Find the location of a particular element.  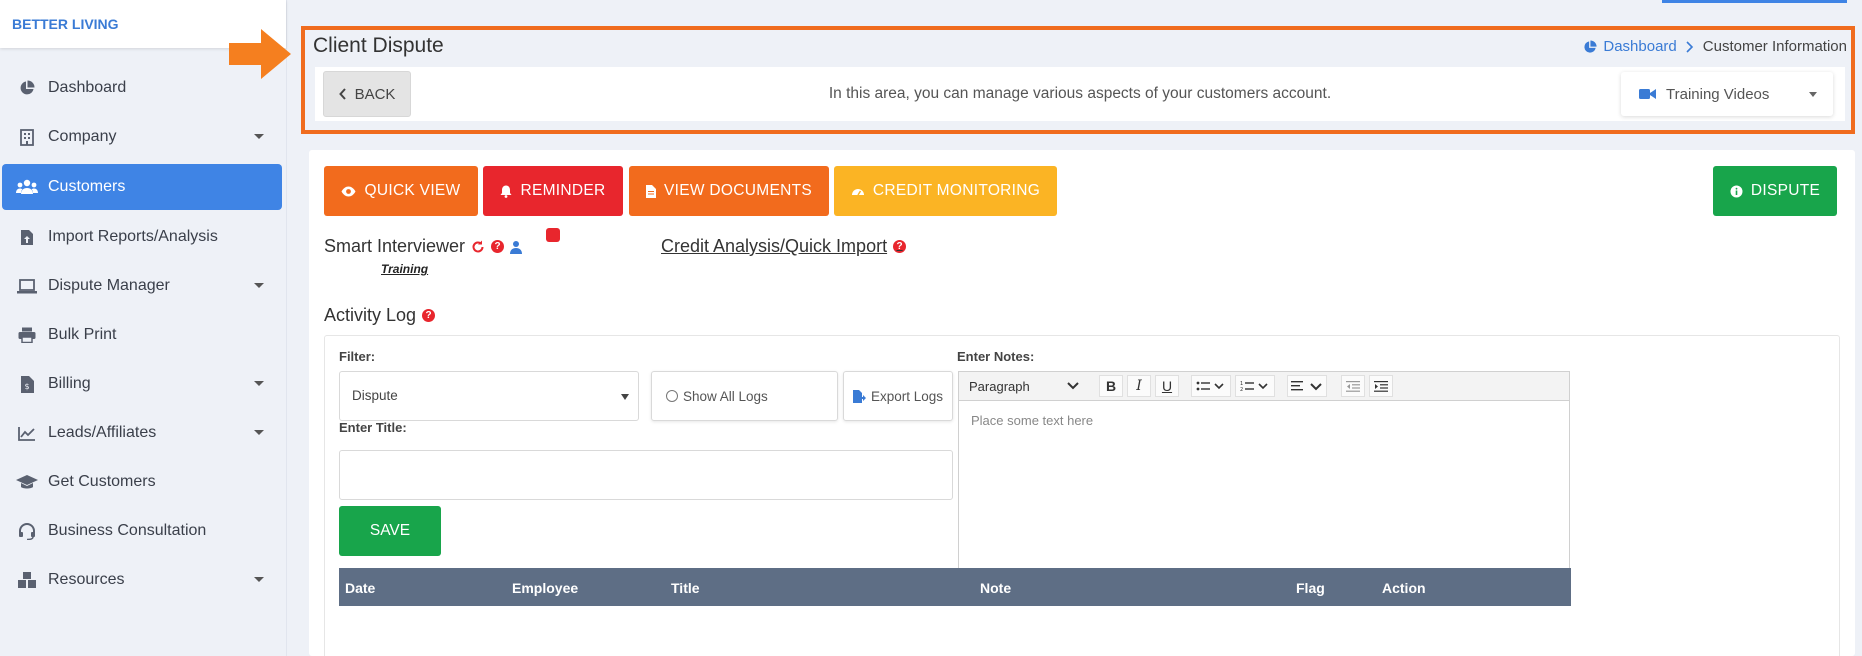

sidebar-item-label: Billing is located at coordinates (69, 383).